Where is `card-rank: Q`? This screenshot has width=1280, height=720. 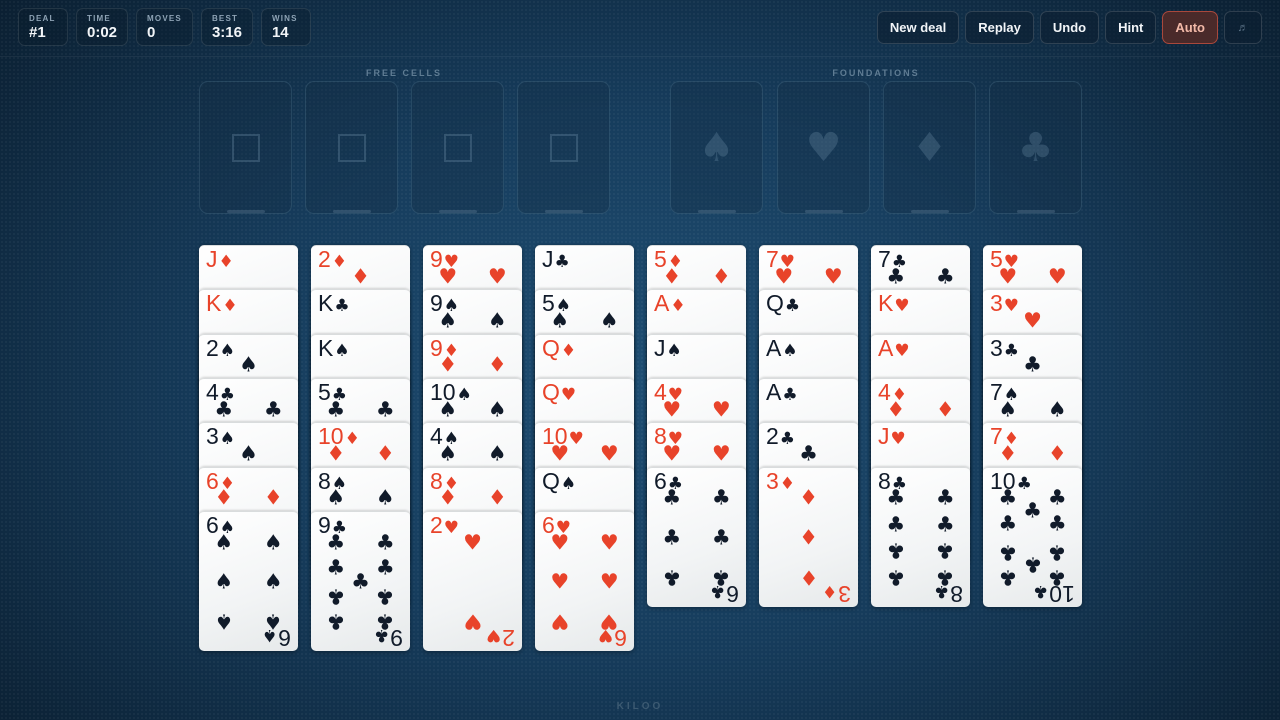
card-rank: Q is located at coordinates (551, 480).